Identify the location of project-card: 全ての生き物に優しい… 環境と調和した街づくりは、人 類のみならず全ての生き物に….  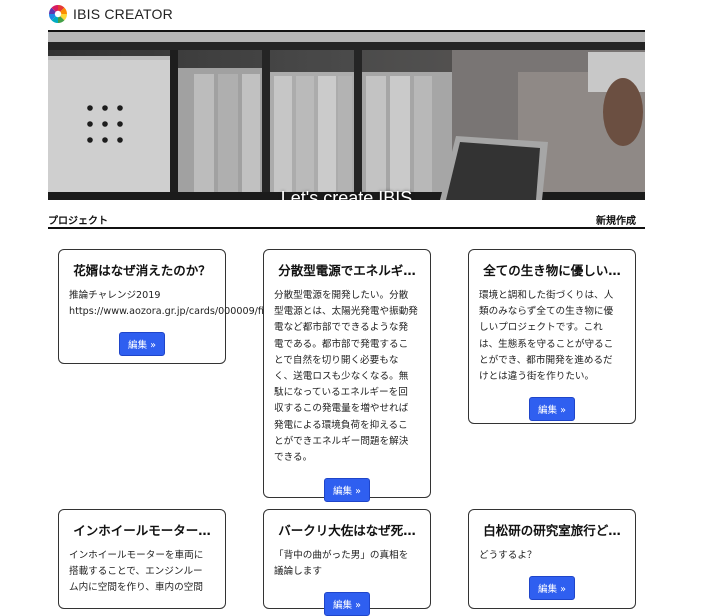
(552, 336).